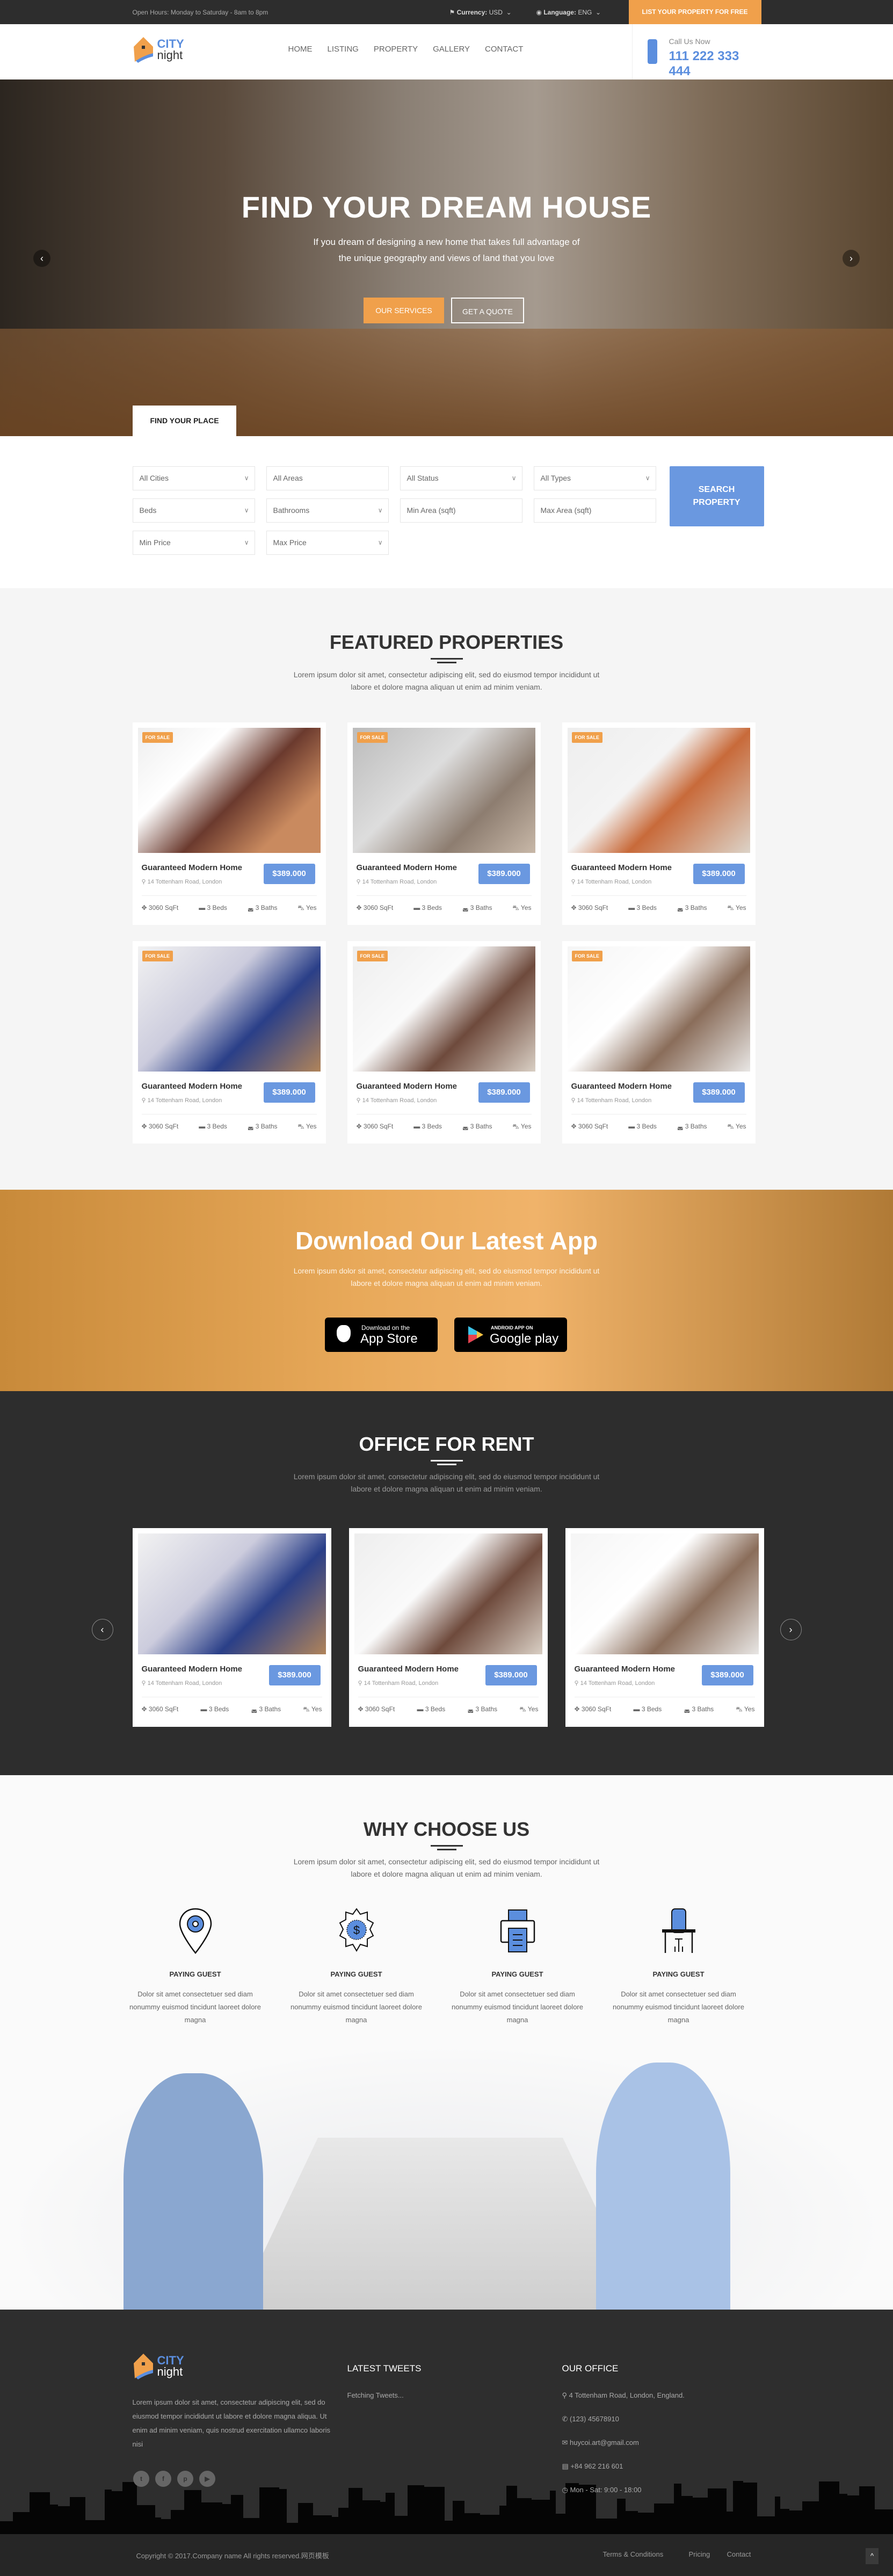  I want to click on expand-icon: ✥, so click(361, 1709).